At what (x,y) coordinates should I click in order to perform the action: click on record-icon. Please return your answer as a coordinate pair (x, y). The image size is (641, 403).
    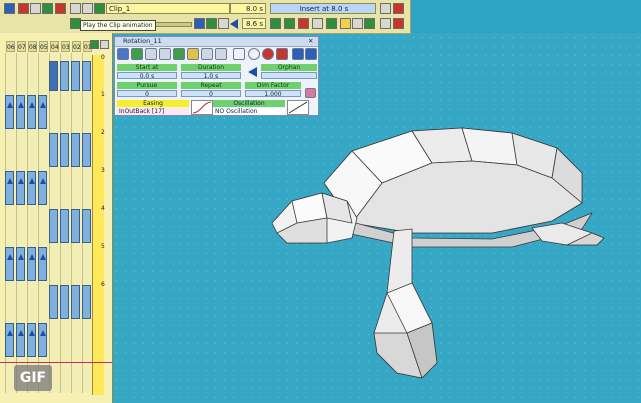
    Looking at the image, I should click on (23, 8).